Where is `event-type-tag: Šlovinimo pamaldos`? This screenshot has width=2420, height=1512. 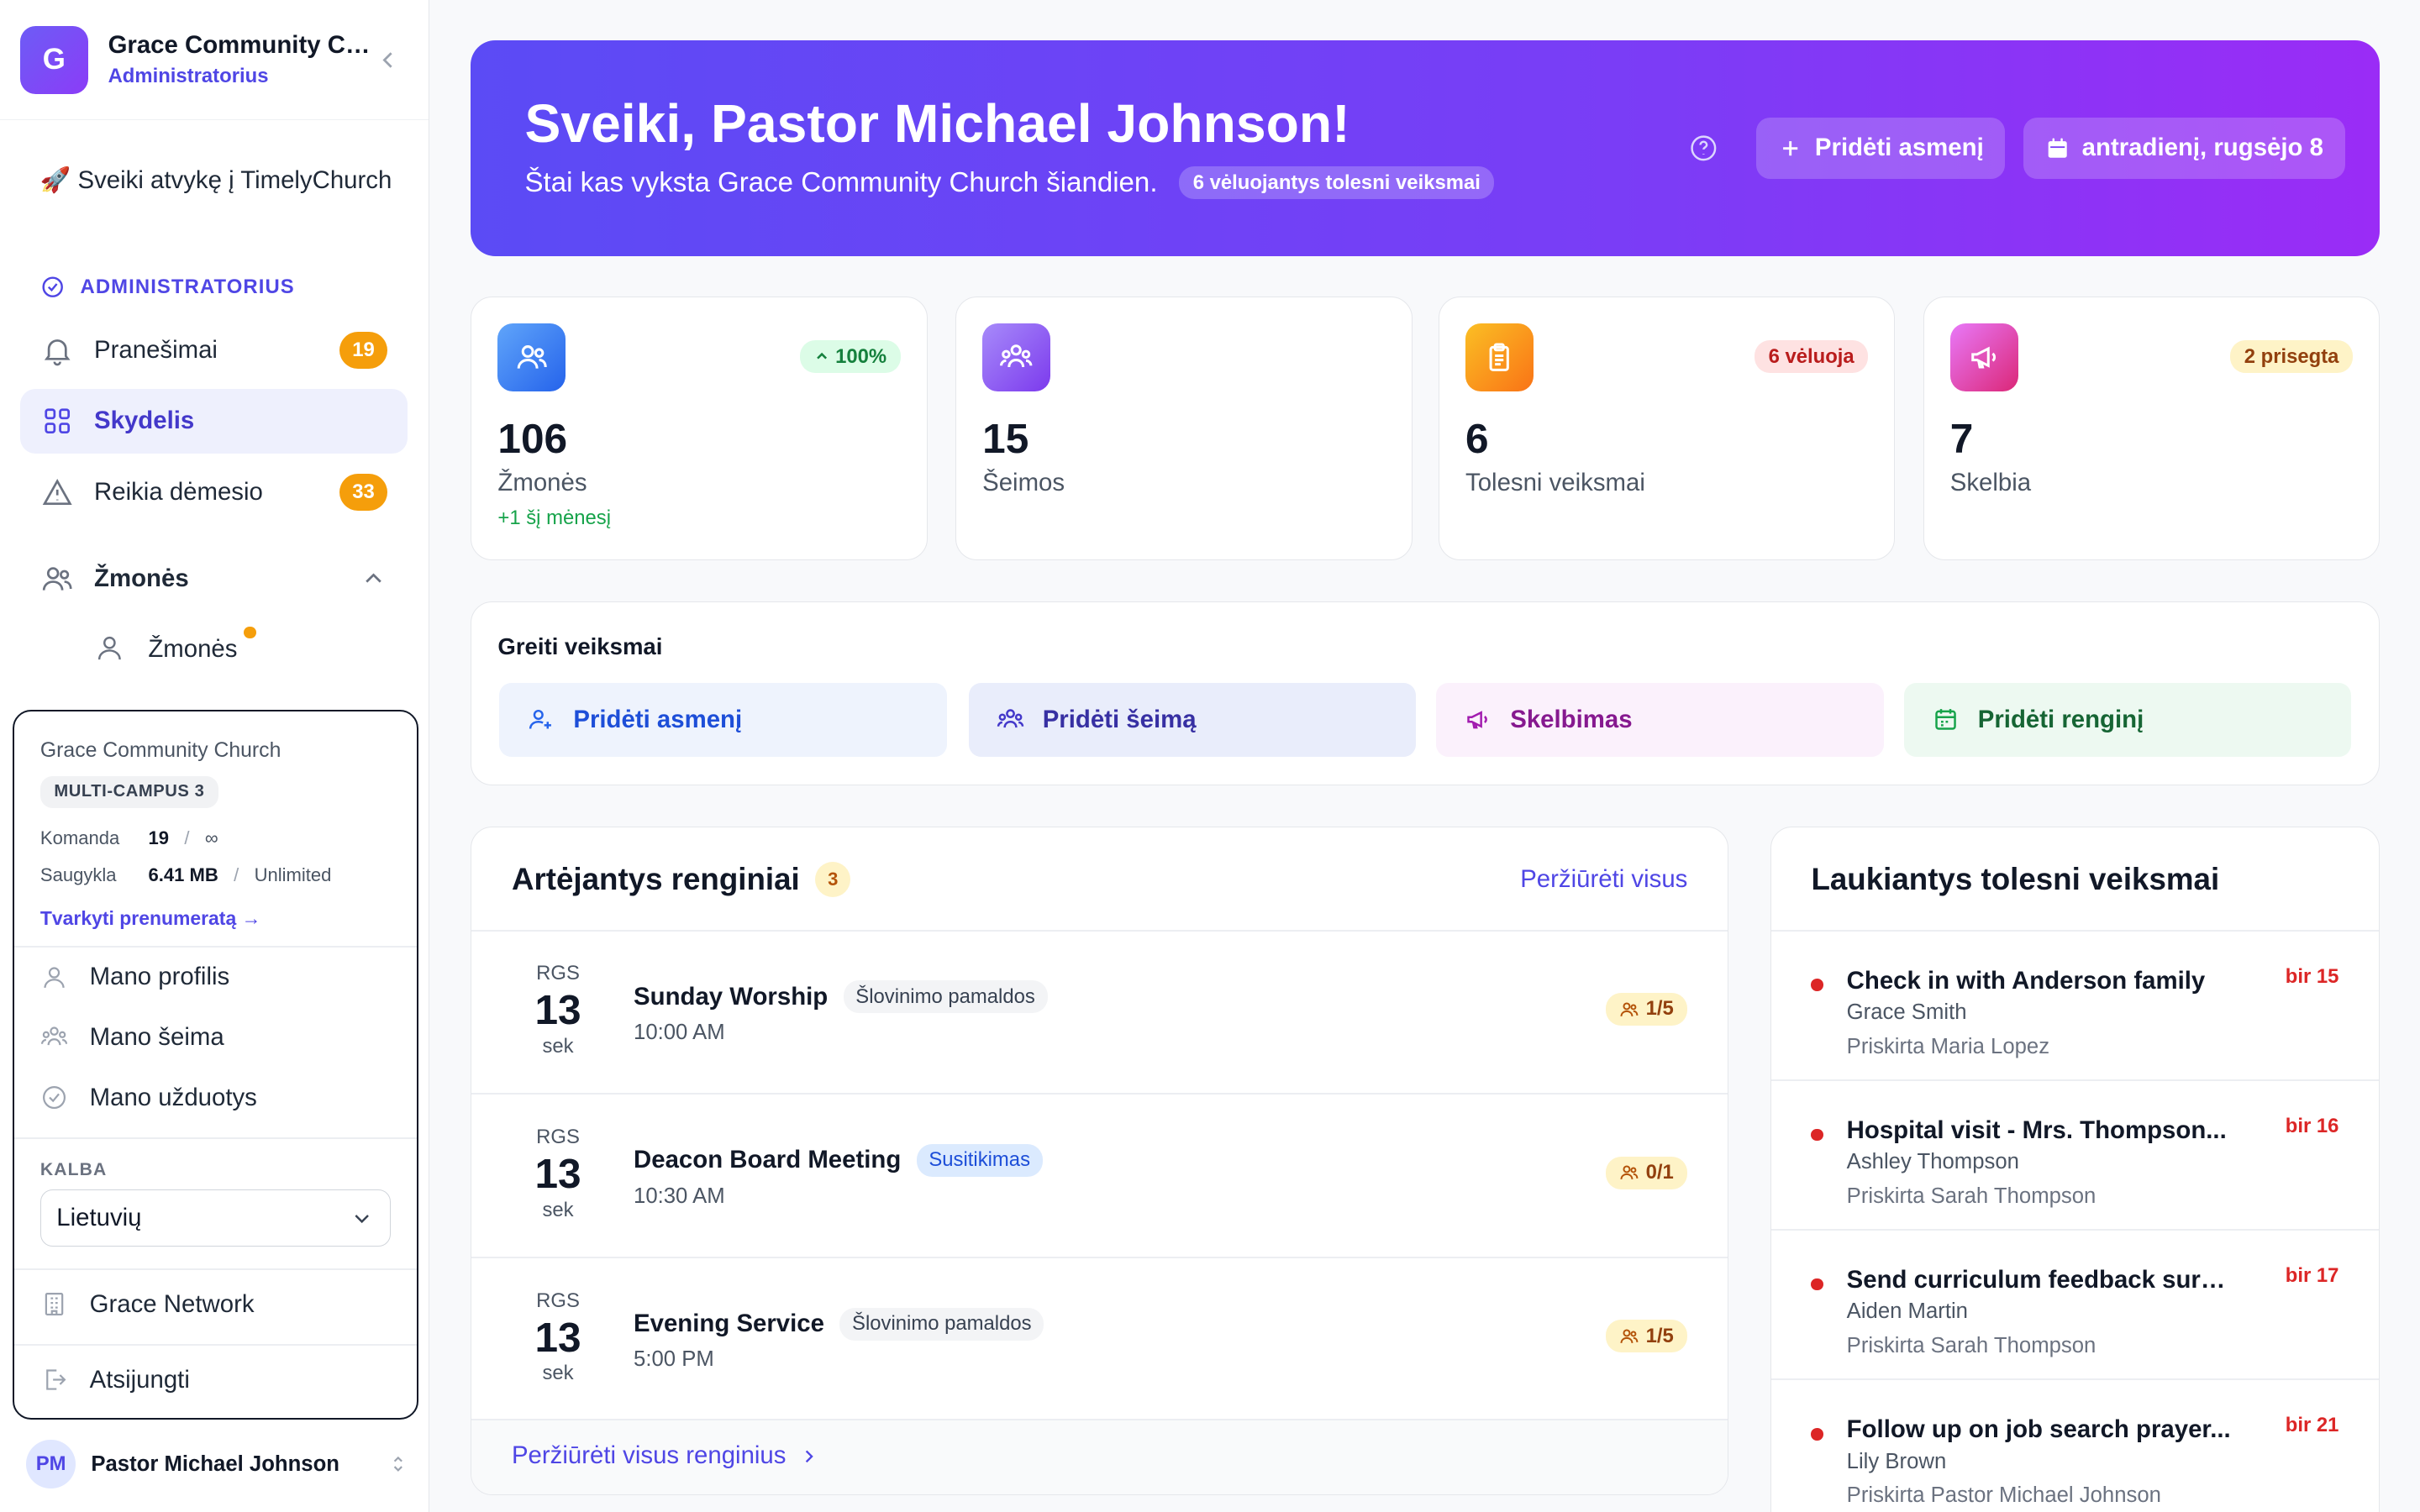 event-type-tag: Šlovinimo pamaldos is located at coordinates (941, 1324).